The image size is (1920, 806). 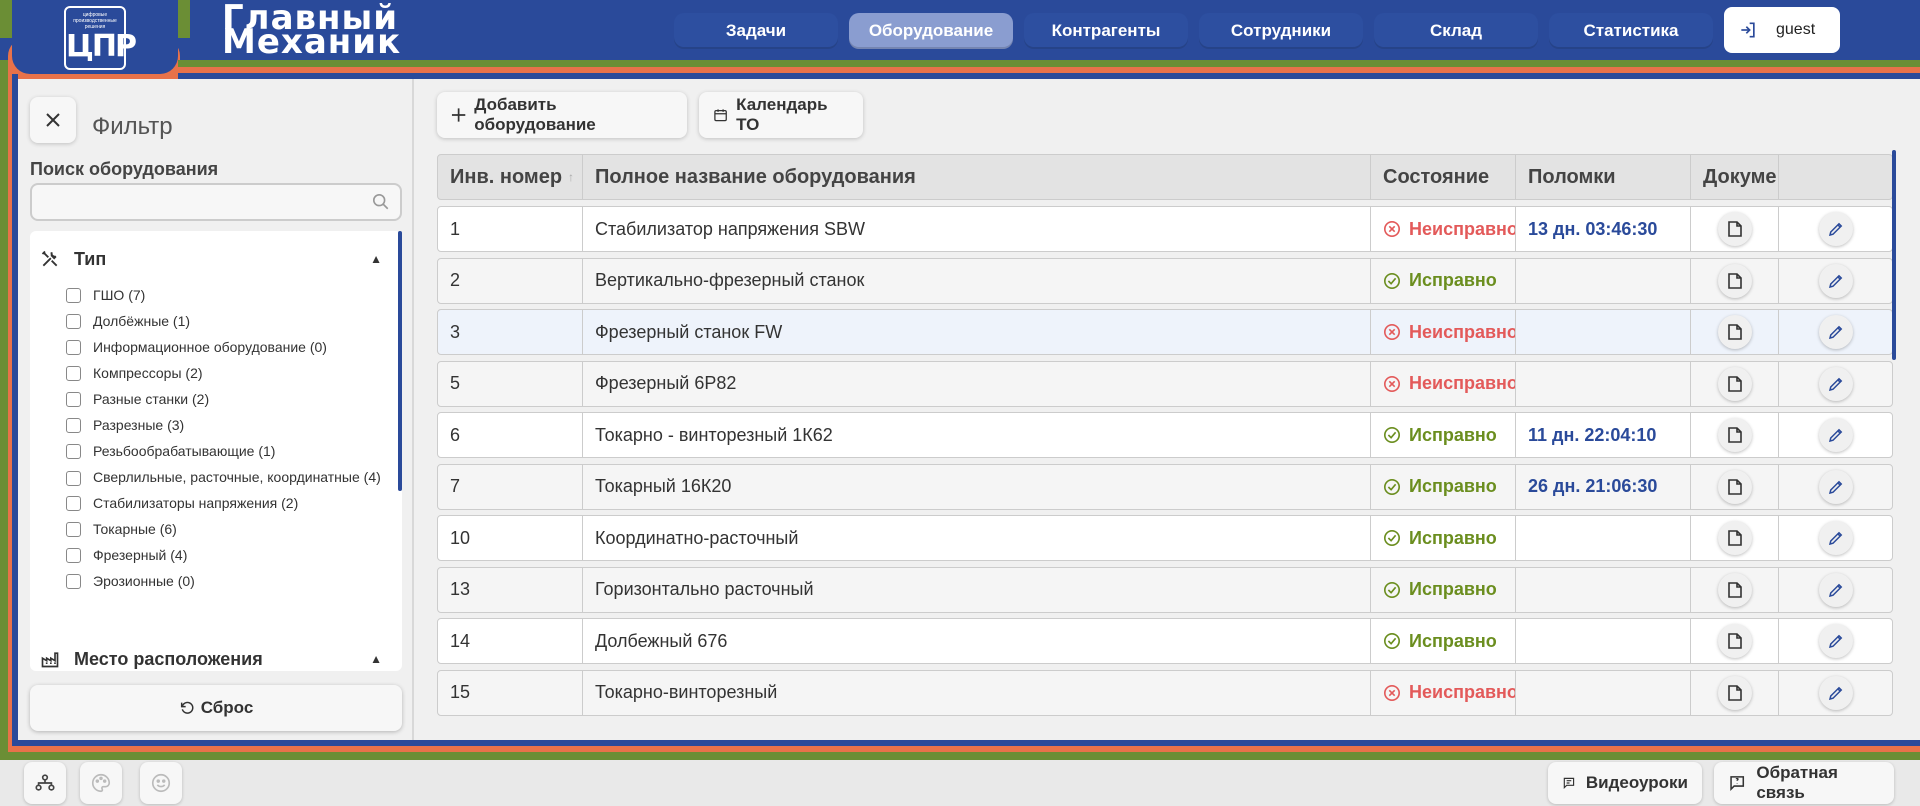 What do you see at coordinates (1625, 783) in the screenshot?
I see `video-tutorials-button: Видеоуроки` at bounding box center [1625, 783].